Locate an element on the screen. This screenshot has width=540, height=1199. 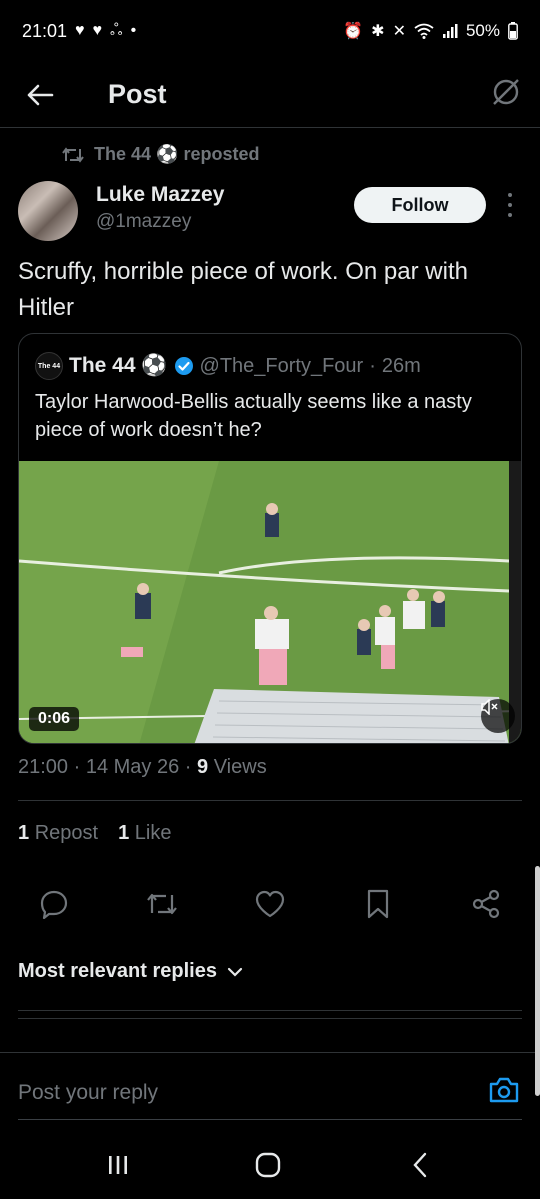
author-info: Luke Mazzey @1mazzey is located at coordinates (160, 208).